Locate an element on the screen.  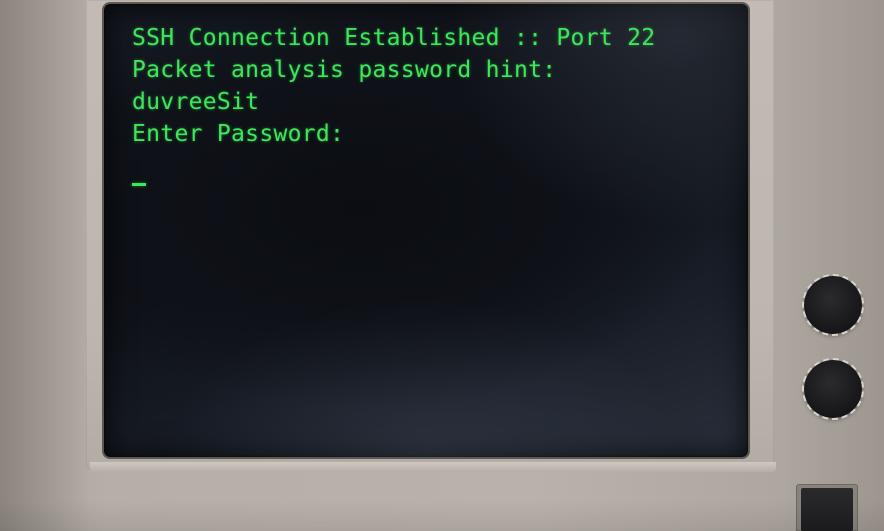
bezel-ledge is located at coordinates (433, 467).